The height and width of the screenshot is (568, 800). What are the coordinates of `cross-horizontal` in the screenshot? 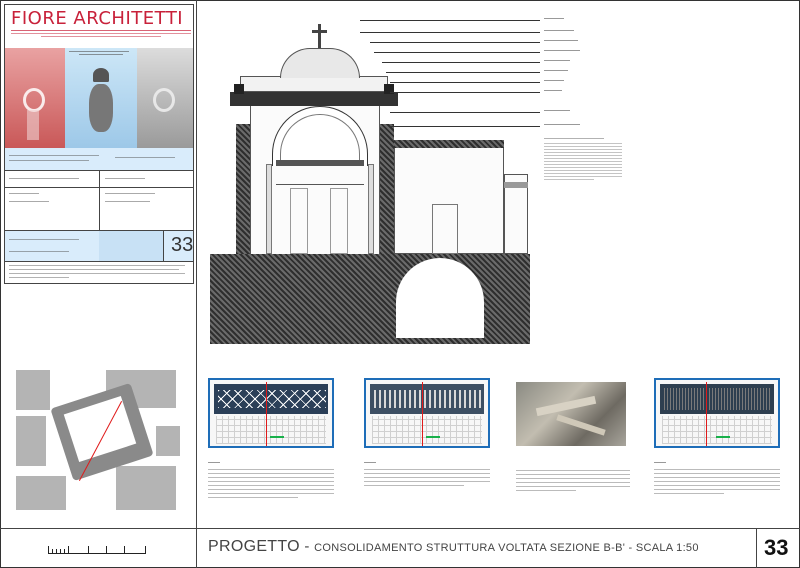 It's located at (319, 31).